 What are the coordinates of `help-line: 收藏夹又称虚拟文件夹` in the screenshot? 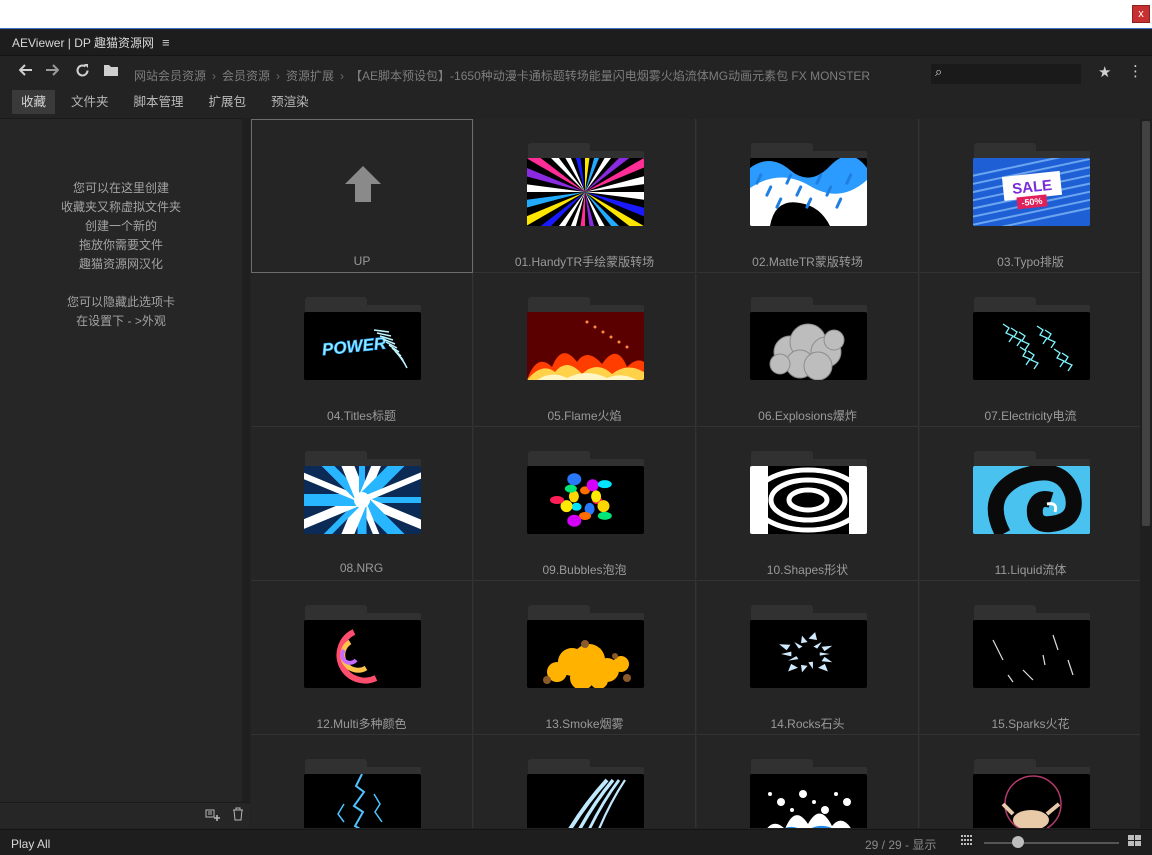 It's located at (120, 207).